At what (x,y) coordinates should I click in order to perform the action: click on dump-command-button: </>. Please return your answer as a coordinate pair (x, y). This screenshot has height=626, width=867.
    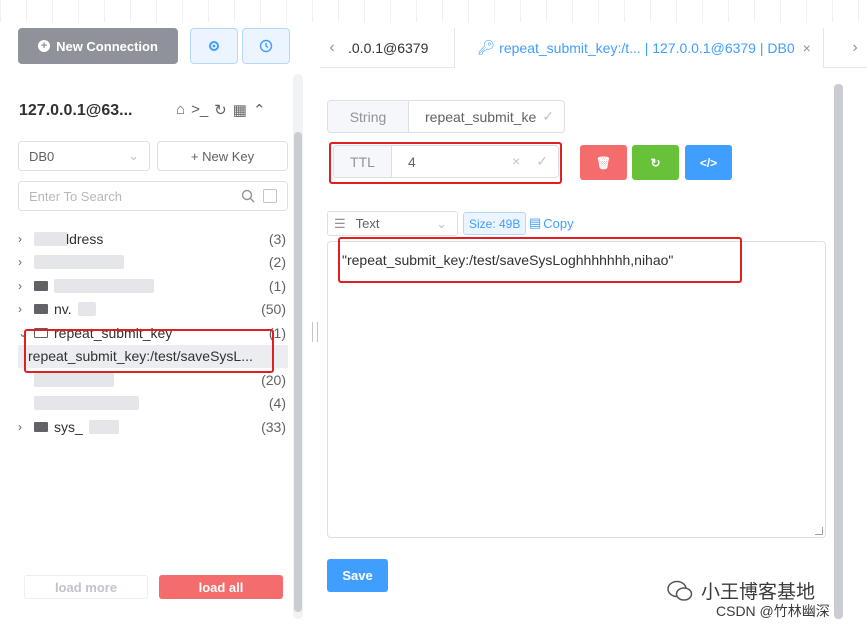
    Looking at the image, I should click on (708, 162).